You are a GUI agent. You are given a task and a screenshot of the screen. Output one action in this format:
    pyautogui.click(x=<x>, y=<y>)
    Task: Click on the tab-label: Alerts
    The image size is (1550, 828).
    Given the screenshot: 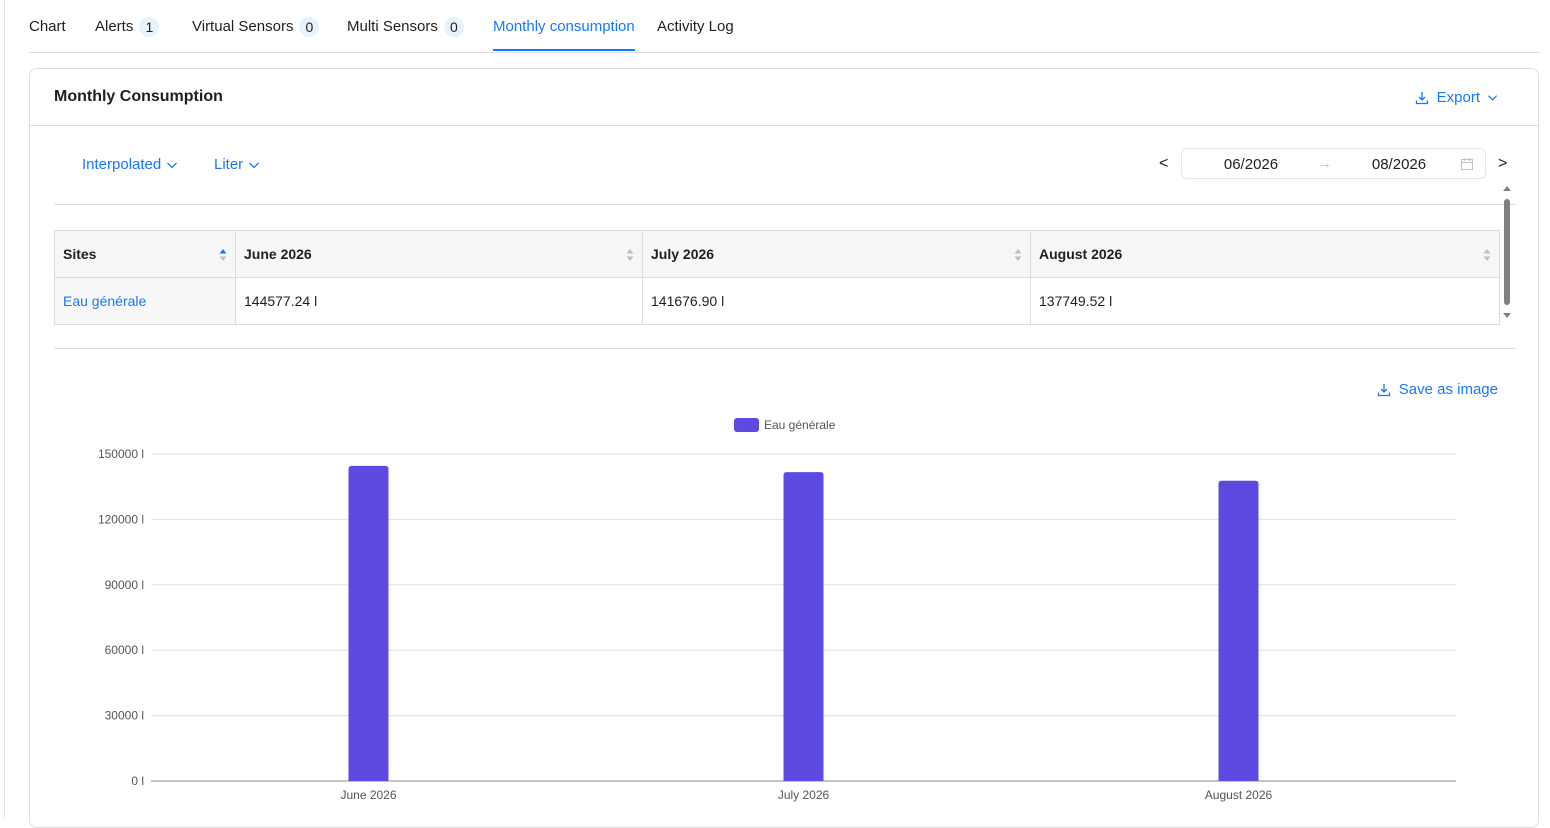 What is the action you would take?
    pyautogui.click(x=114, y=26)
    